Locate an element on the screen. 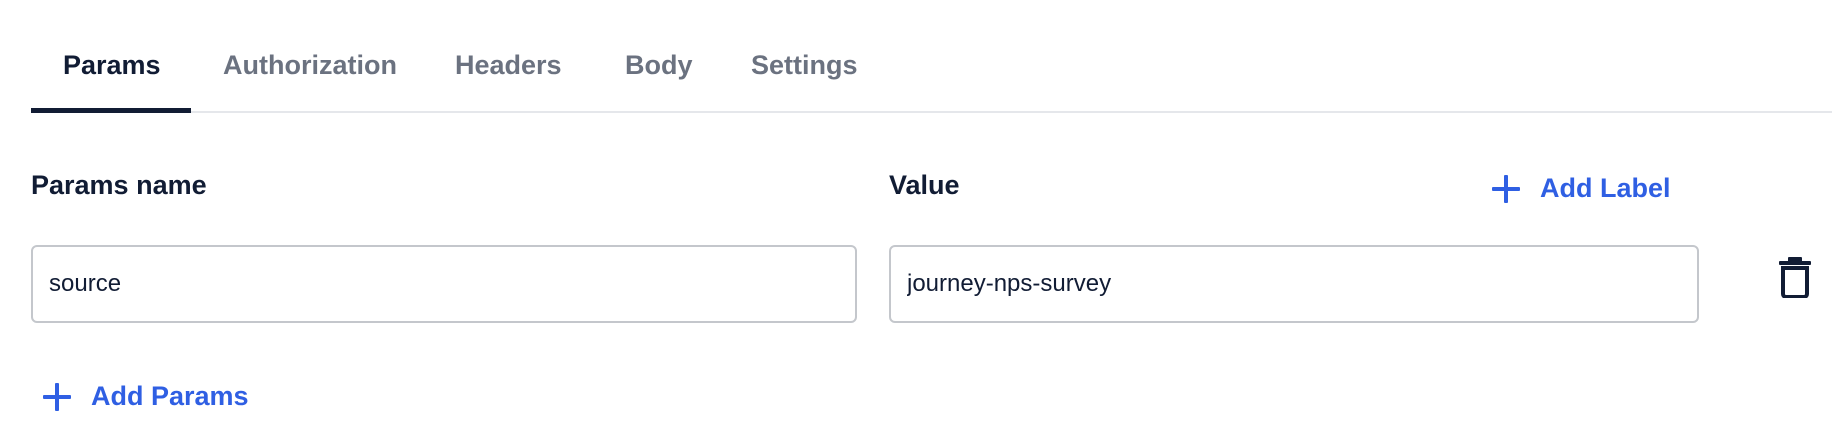 The width and height of the screenshot is (1832, 426). add-label-text: Add Label is located at coordinates (1605, 188).